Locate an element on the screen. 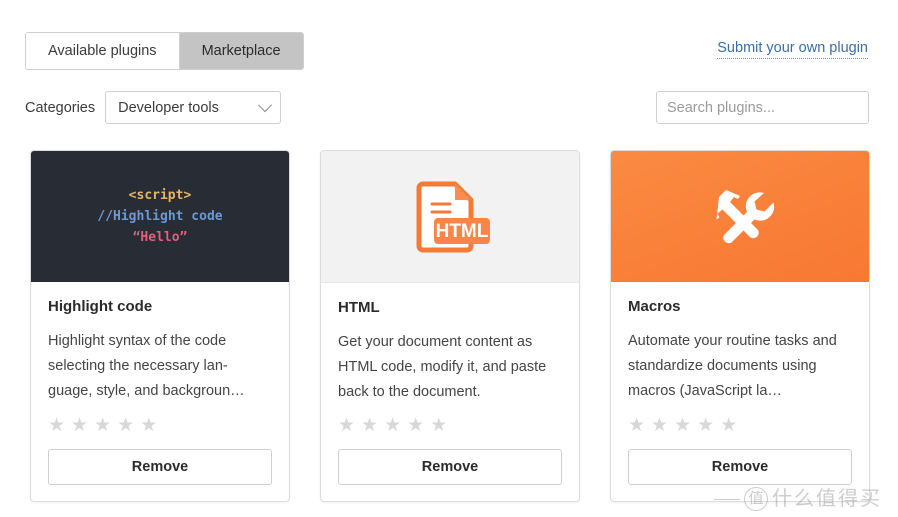 Image resolution: width=898 pixels, height=517 pixels. code-line-1: <script> is located at coordinates (160, 195).